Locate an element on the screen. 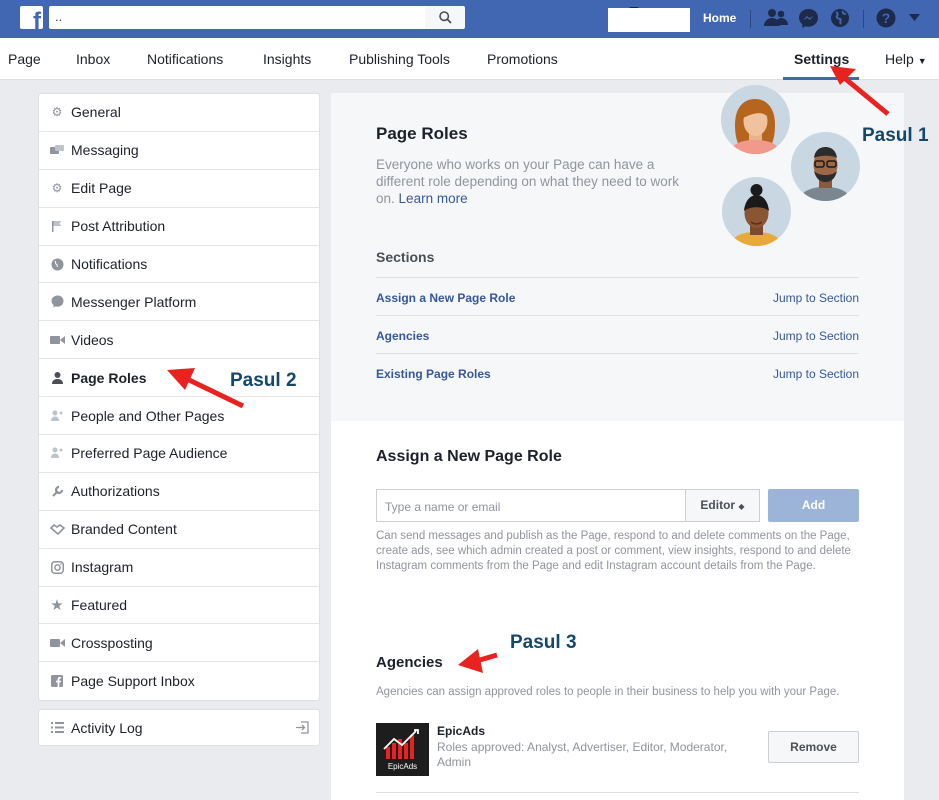 The image size is (939, 800). facebook-logo-icon: f is located at coordinates (31, 17).